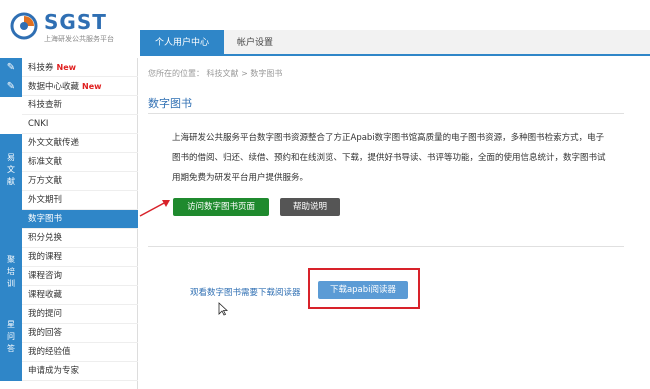 The width and height of the screenshot is (650, 389). Describe the element at coordinates (11, 191) in the screenshot. I see `sidebar-group-label-literature: 易文献` at that location.